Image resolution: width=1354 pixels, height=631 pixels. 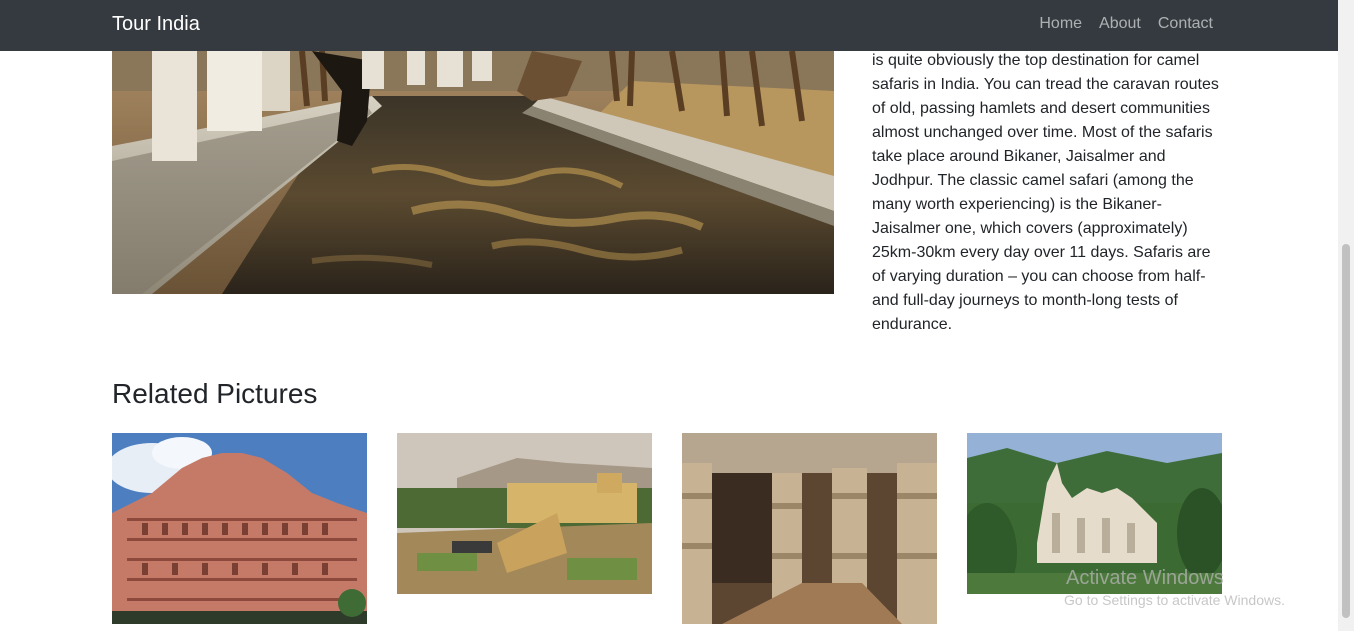 I want to click on scrollbar, so click(x=1346, y=315).